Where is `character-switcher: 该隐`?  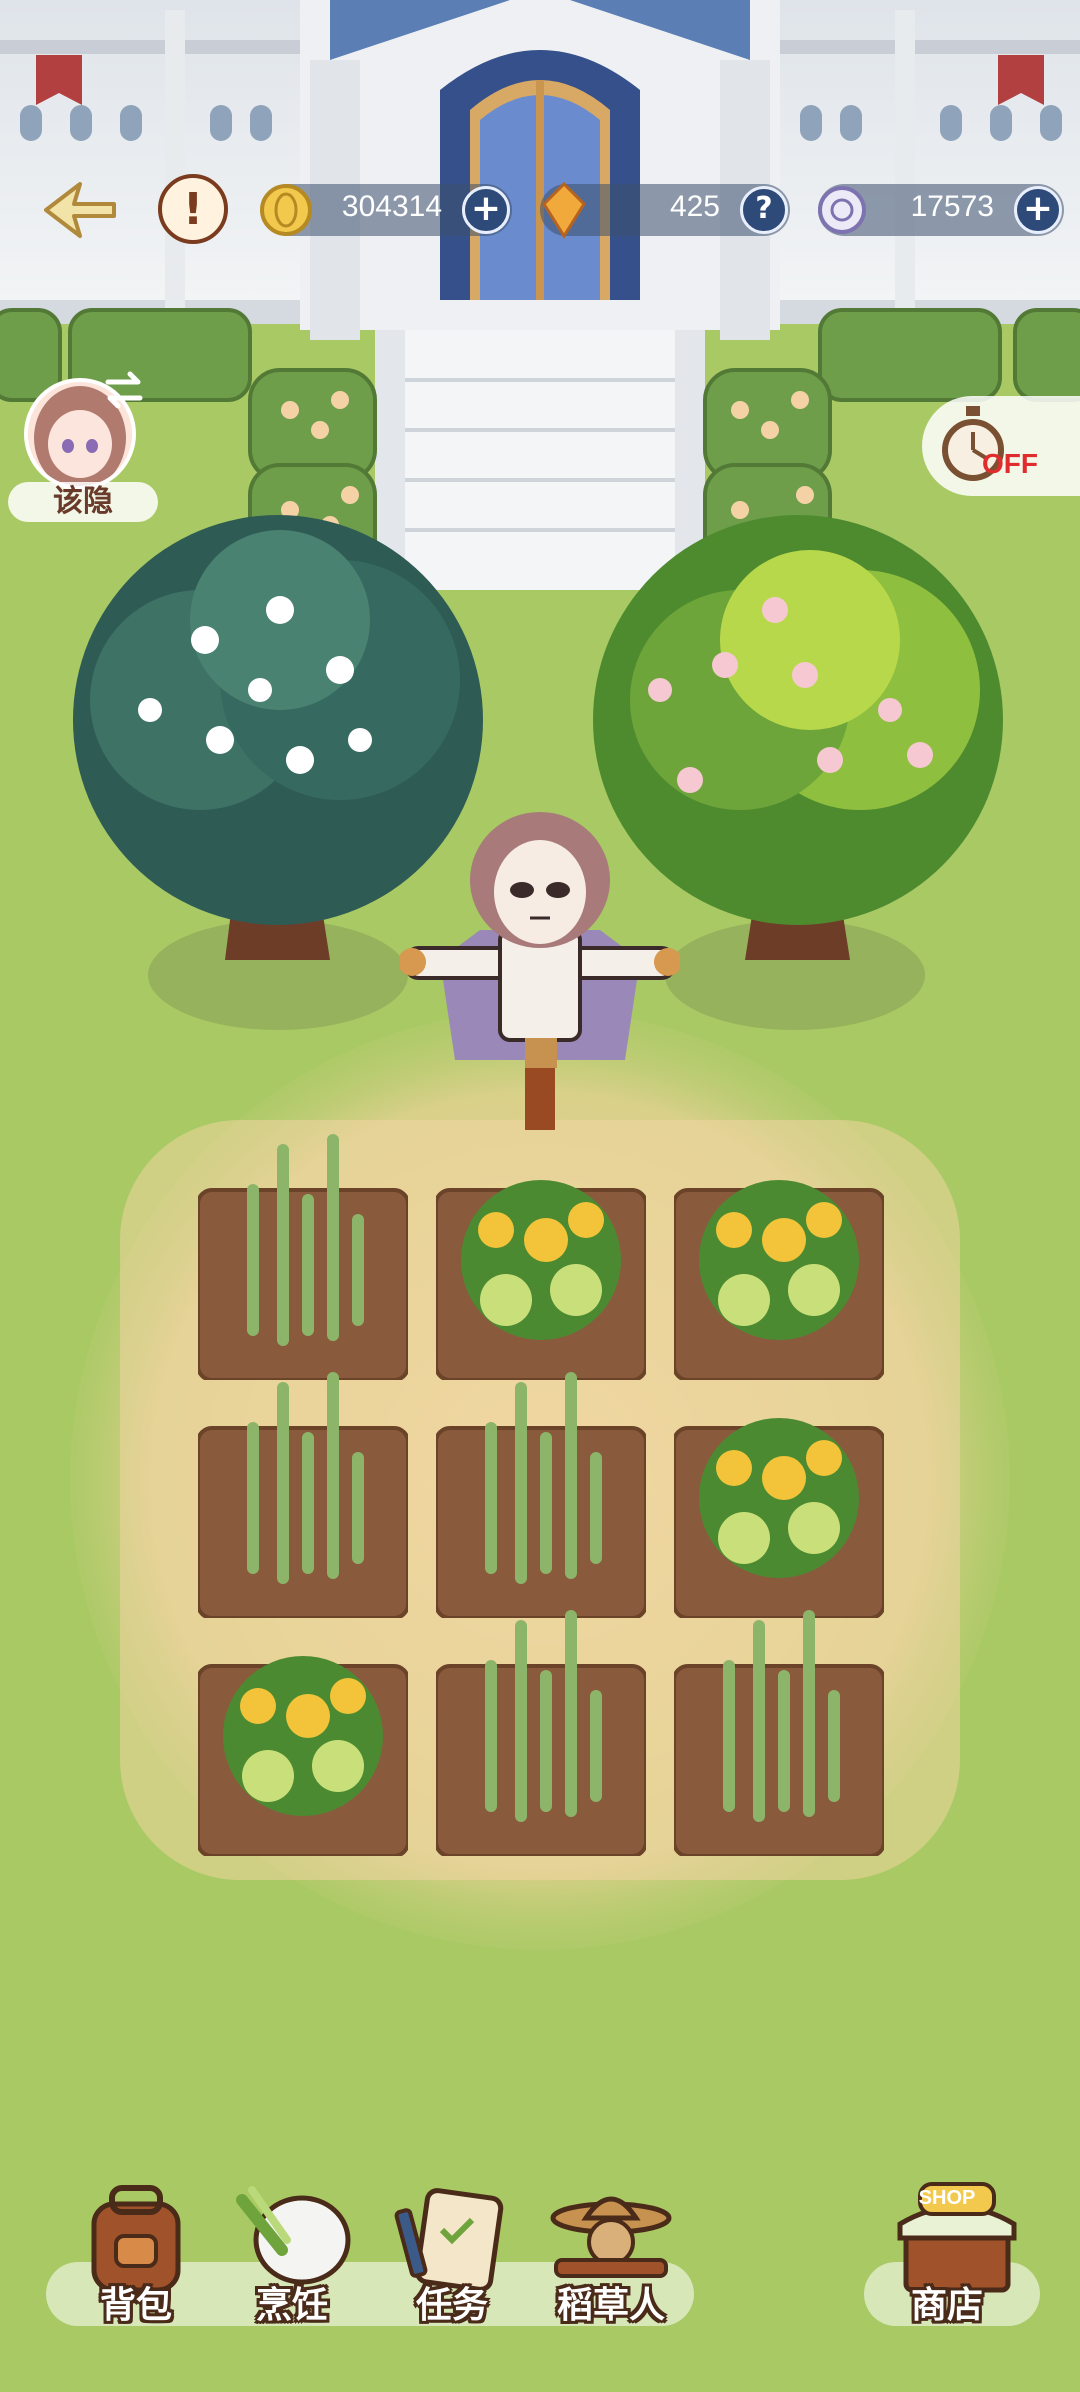 character-switcher: 该隐 is located at coordinates (83, 446).